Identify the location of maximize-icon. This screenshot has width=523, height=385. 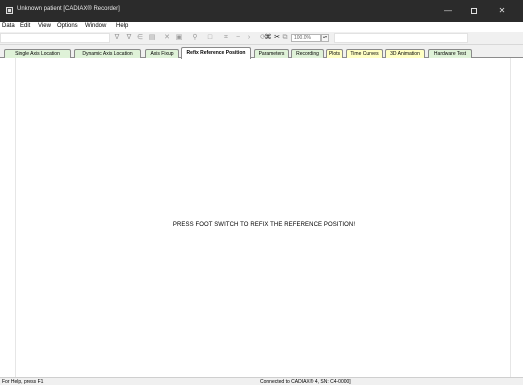
(474, 10).